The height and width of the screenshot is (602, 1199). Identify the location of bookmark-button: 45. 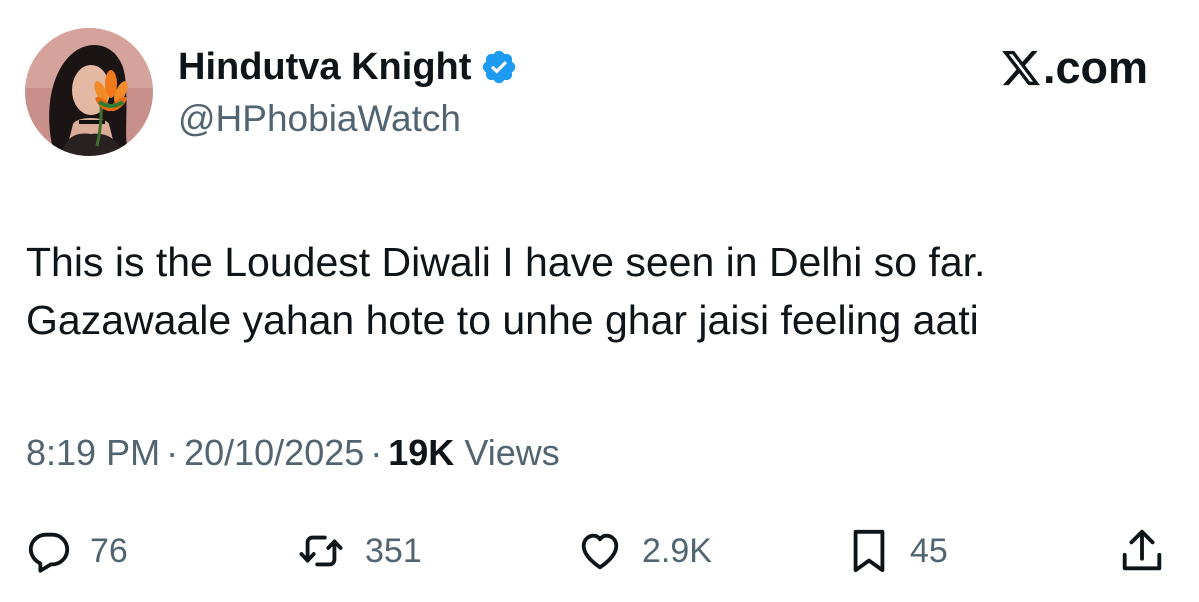
(897, 551).